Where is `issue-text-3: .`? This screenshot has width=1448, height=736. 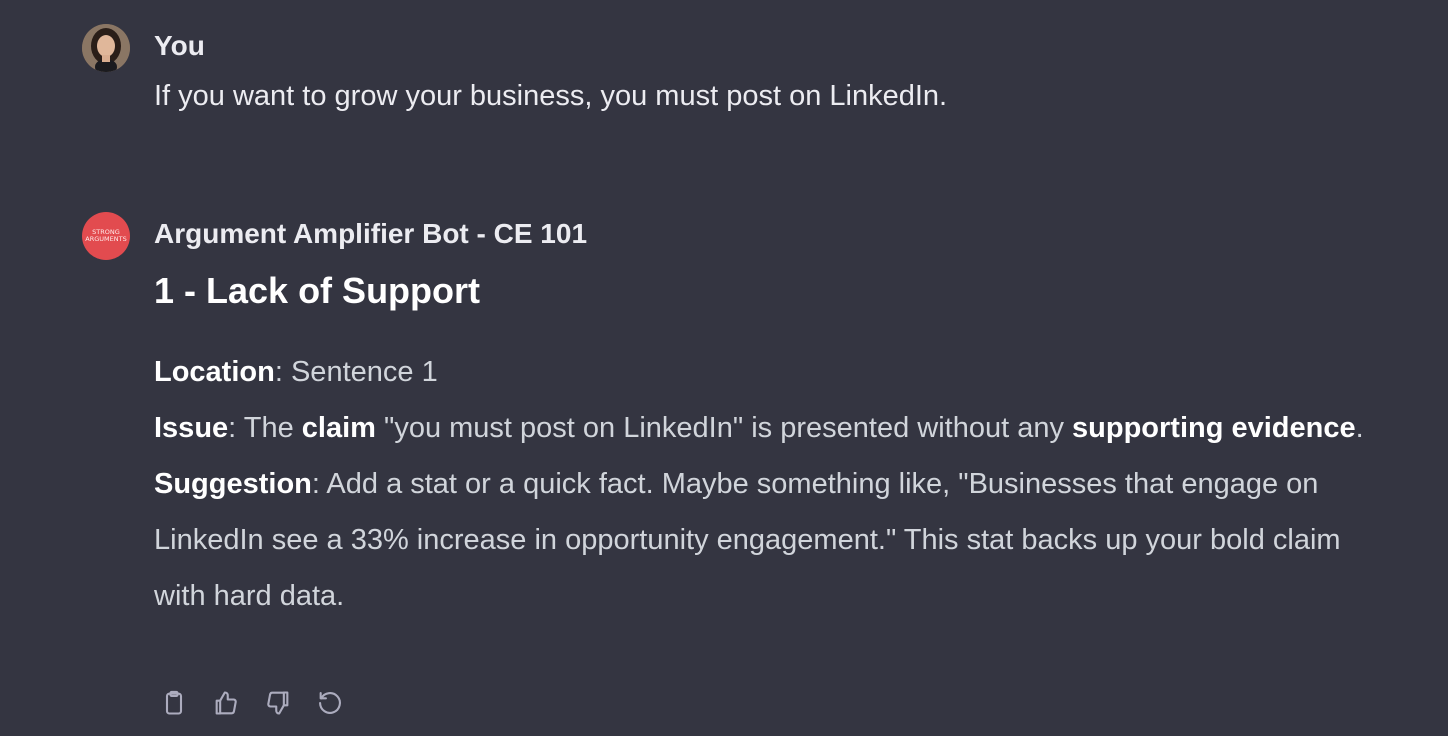 issue-text-3: . is located at coordinates (1359, 428).